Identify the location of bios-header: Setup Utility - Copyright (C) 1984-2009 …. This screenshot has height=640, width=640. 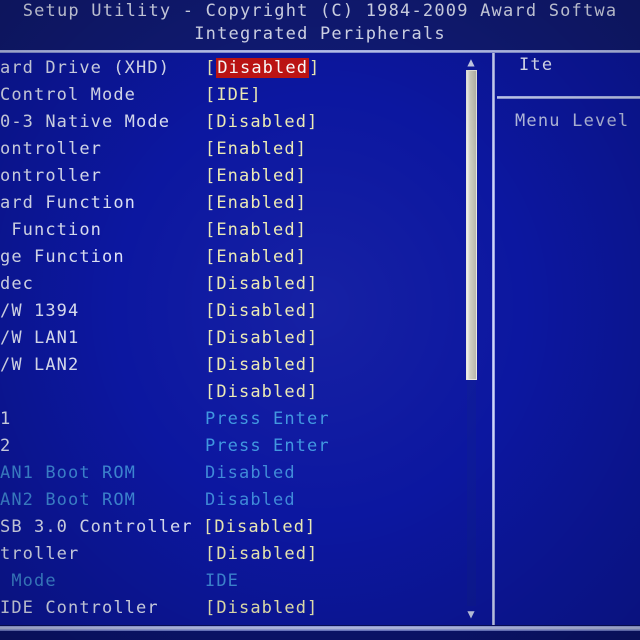
(320, 25).